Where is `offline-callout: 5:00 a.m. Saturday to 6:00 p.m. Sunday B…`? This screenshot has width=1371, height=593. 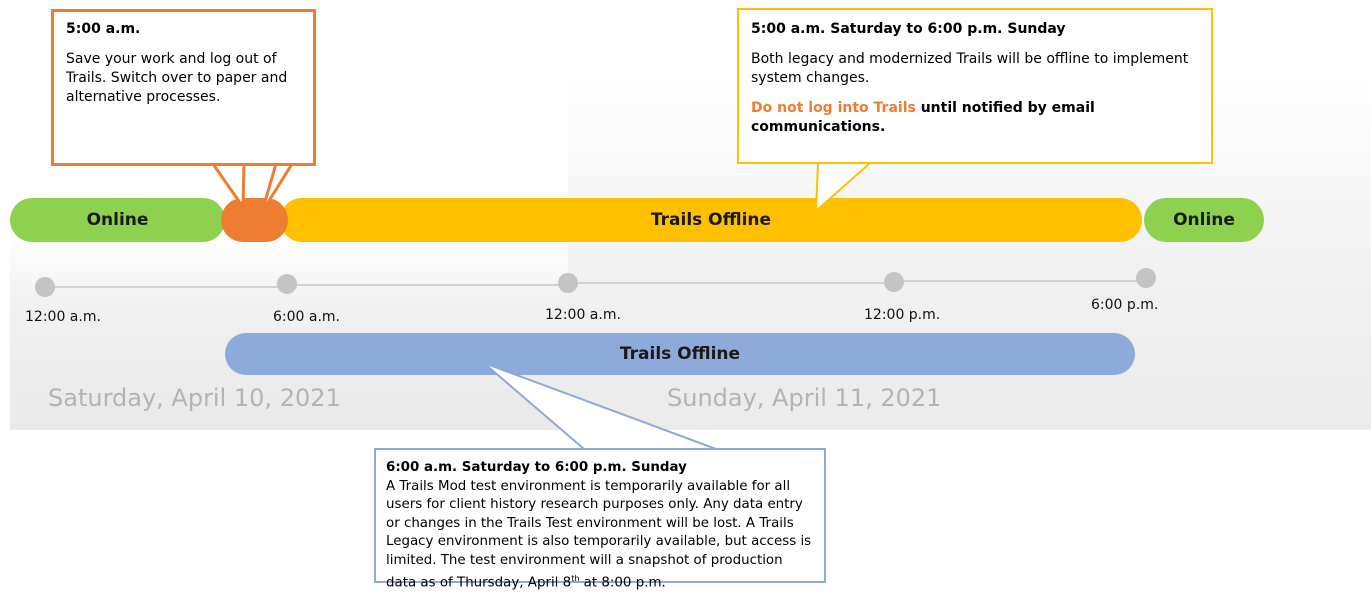 offline-callout: 5:00 a.m. Saturday to 6:00 p.m. Sunday B… is located at coordinates (975, 86).